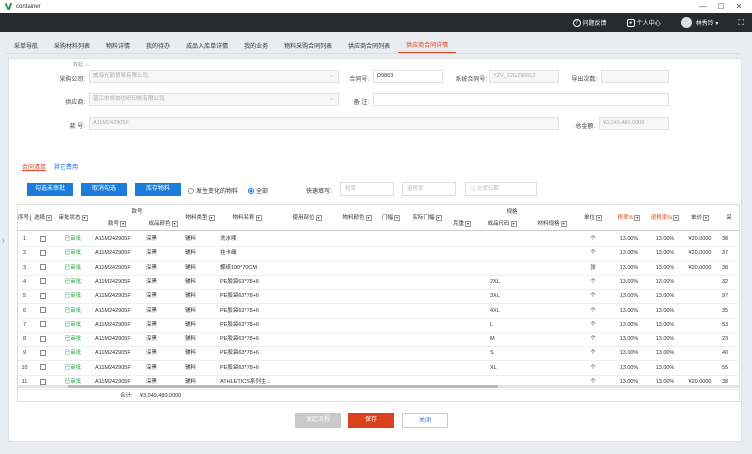  What do you see at coordinates (635, 76) in the screenshot?
I see `export-count-field` at bounding box center [635, 76].